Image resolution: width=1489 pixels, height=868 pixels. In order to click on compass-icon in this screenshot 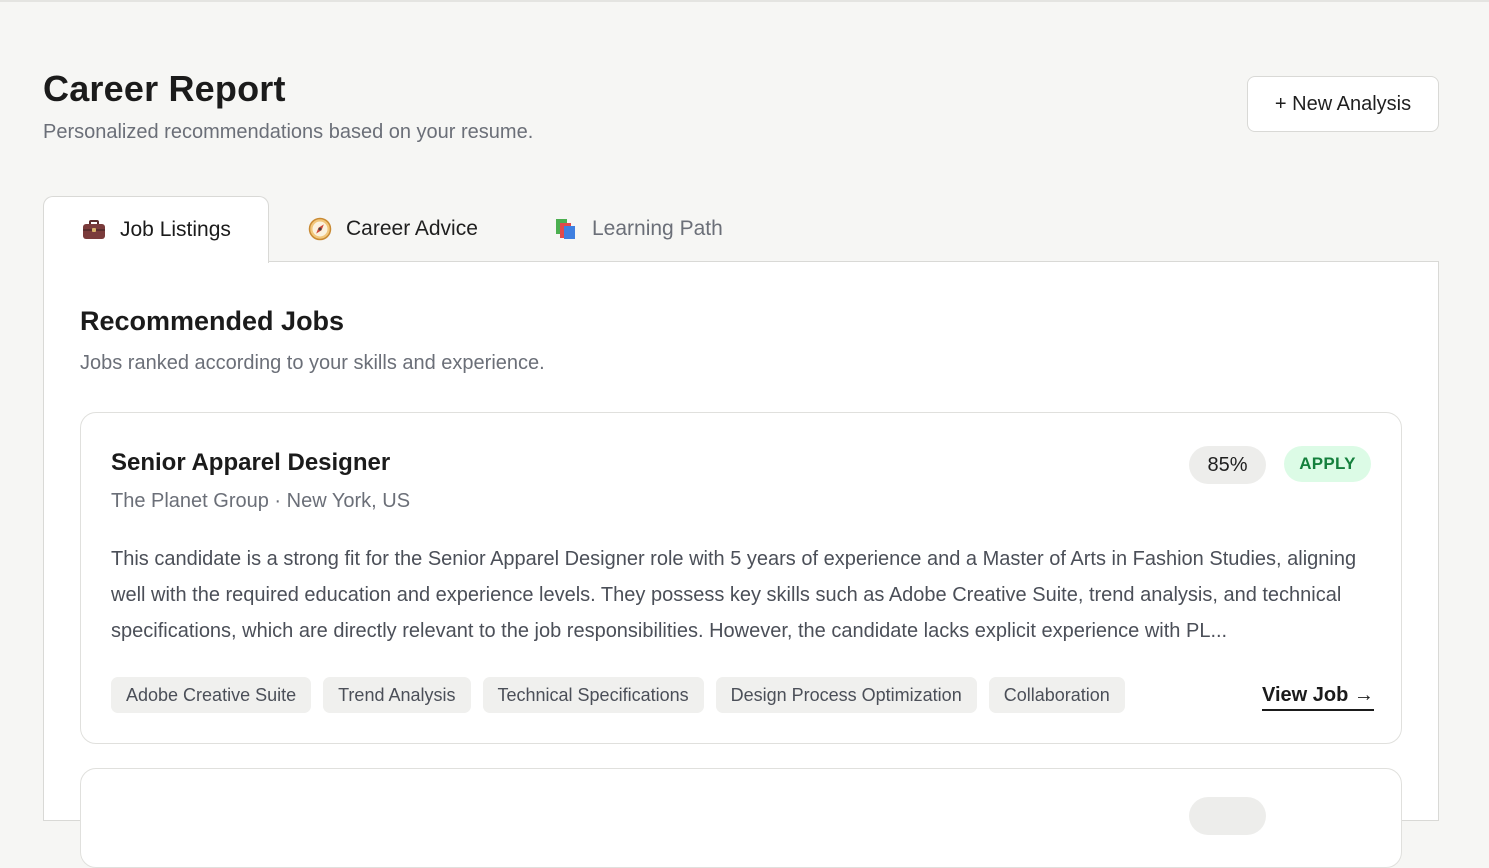, I will do `click(320, 229)`.